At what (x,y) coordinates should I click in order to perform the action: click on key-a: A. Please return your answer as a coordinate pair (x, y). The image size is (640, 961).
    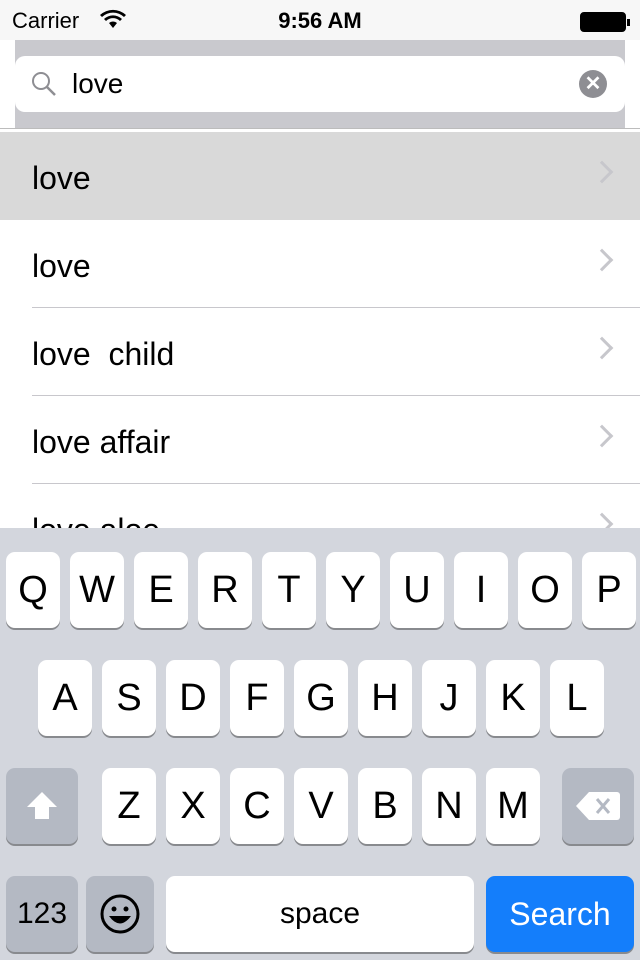
    Looking at the image, I should click on (65, 698).